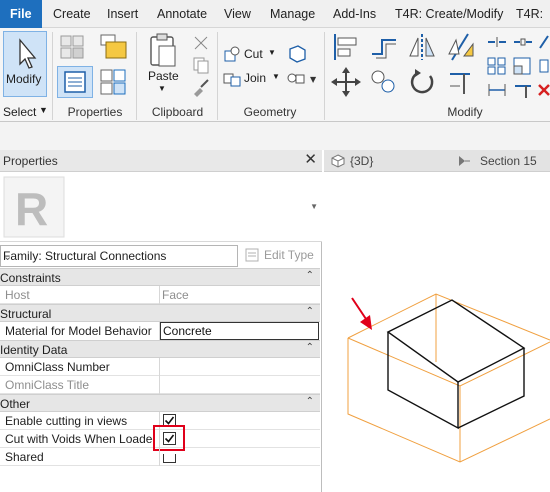 The height and width of the screenshot is (492, 550). What do you see at coordinates (523, 90) in the screenshot?
I see `trim-single-button` at bounding box center [523, 90].